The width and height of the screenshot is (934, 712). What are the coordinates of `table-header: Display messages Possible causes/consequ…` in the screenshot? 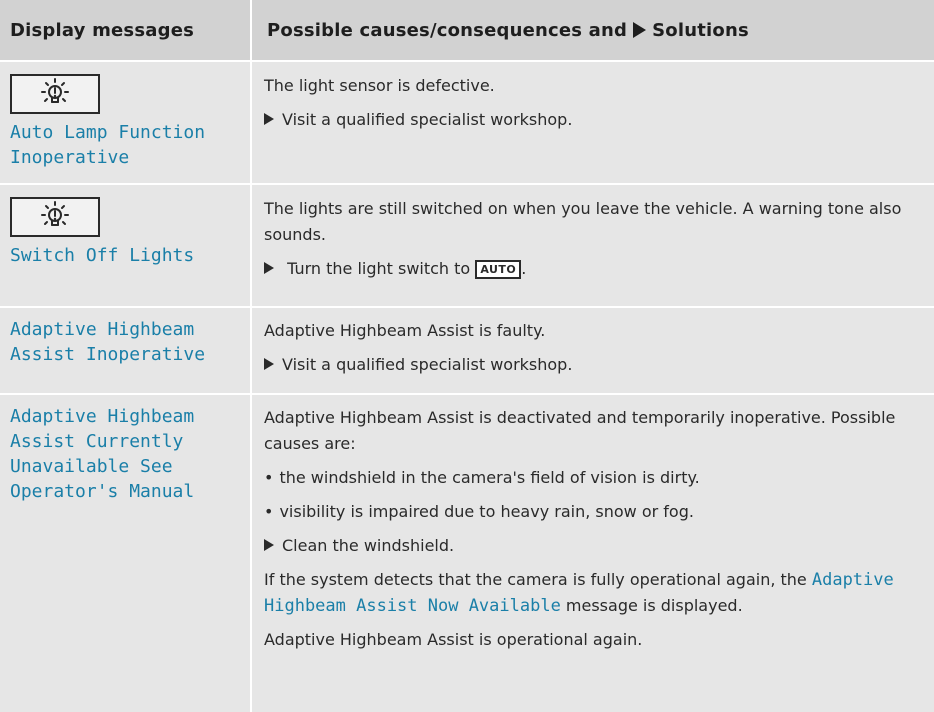 It's located at (467, 31).